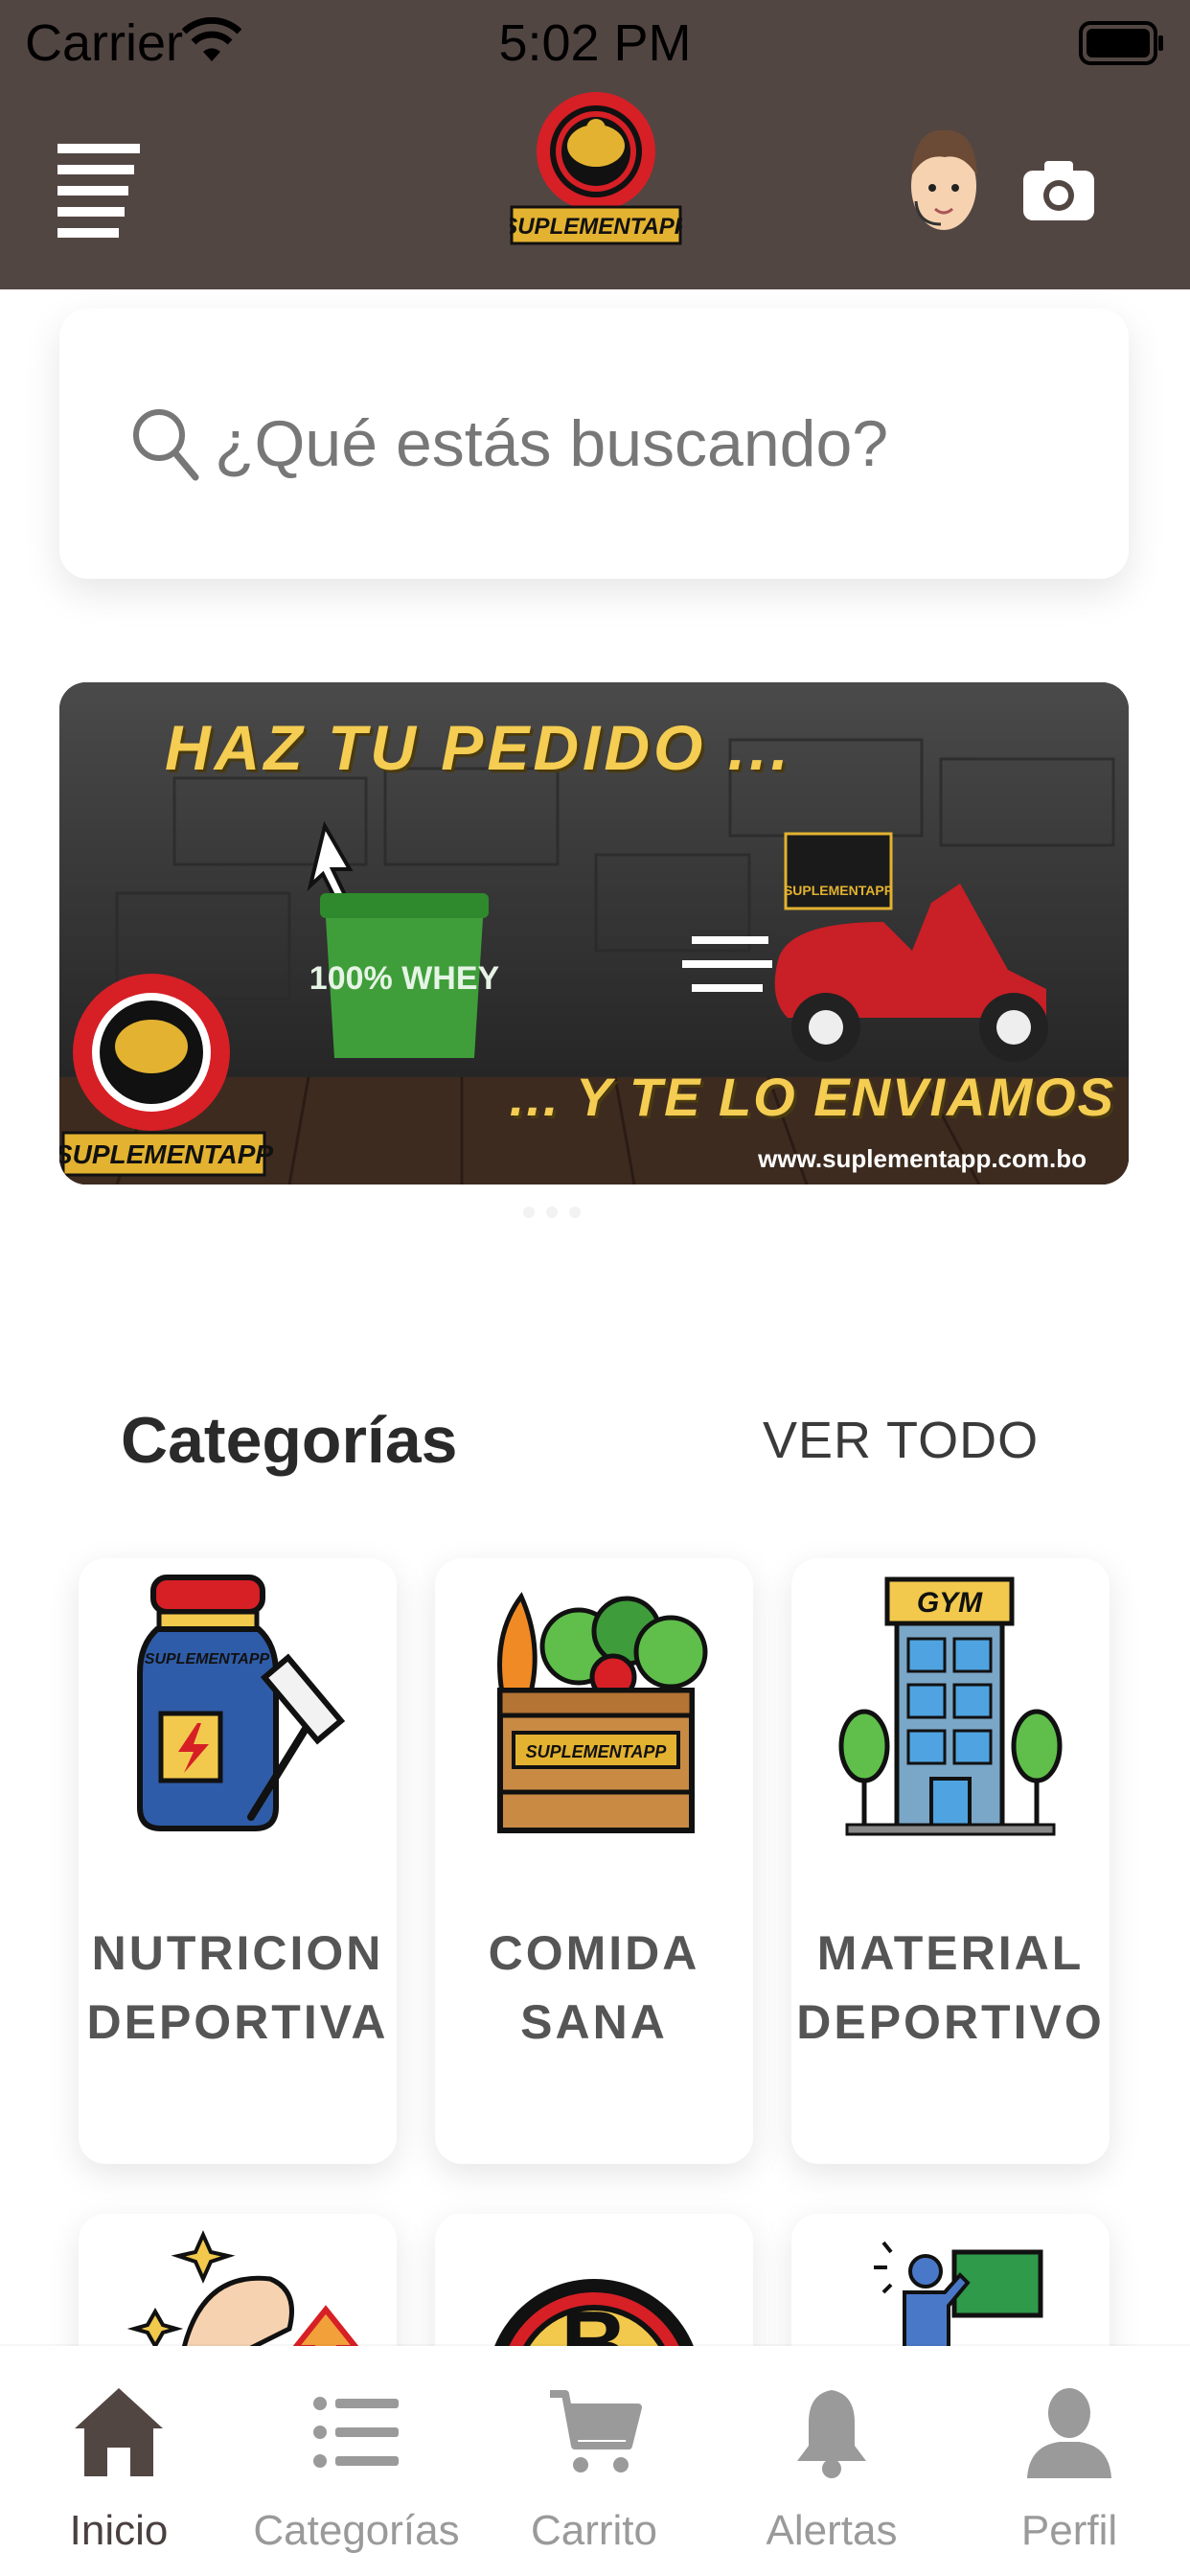  Describe the element at coordinates (242, 1703) in the screenshot. I see `supplement-bottle-icon: SUPLEMENTAPP` at that location.